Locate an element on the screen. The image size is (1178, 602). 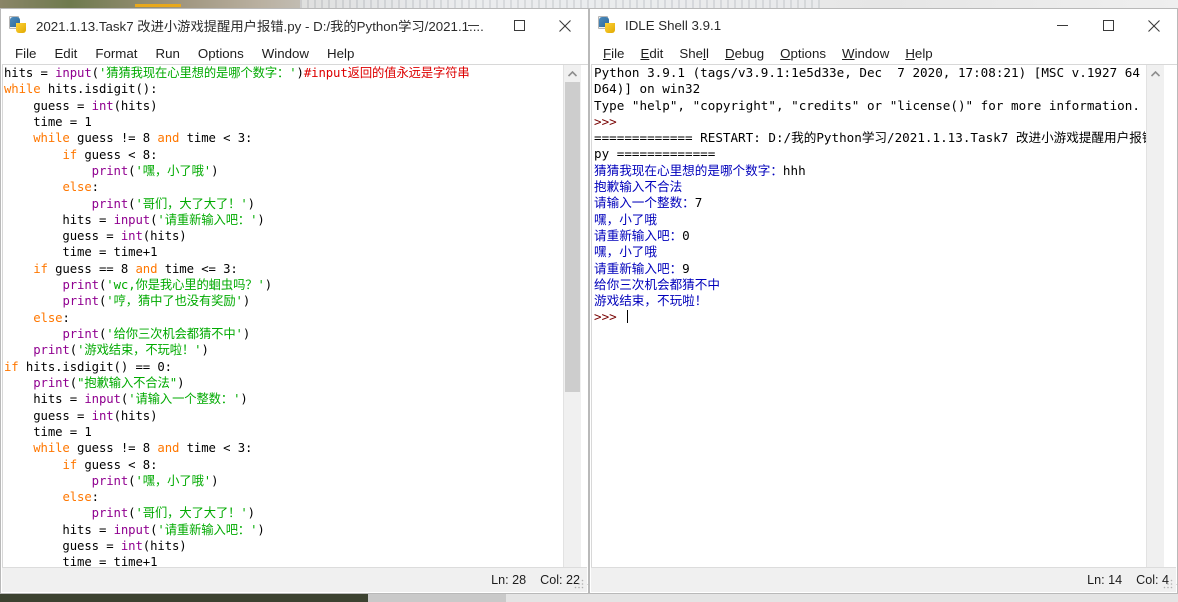
shell-window-controls is located at coordinates (1108, 25).